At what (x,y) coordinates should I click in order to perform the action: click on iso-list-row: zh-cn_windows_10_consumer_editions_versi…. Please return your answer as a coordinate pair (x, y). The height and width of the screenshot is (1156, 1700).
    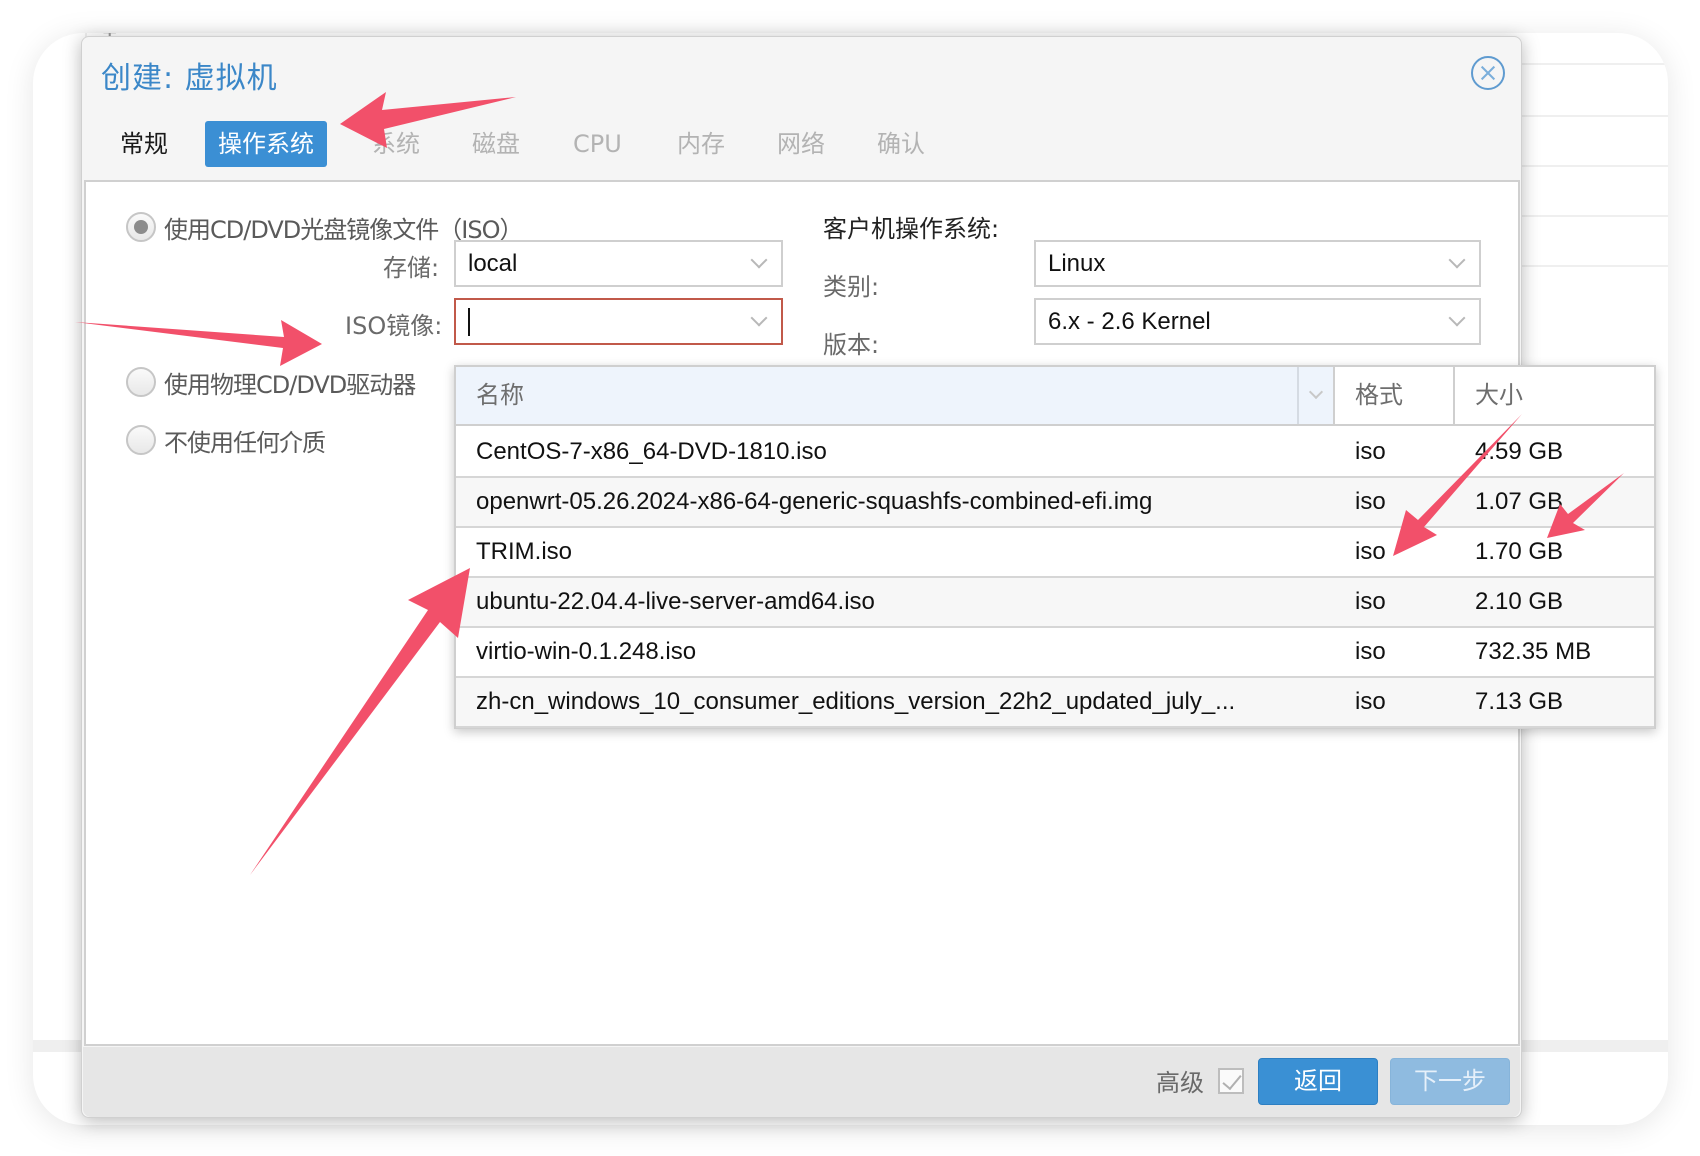
    Looking at the image, I should click on (1055, 703).